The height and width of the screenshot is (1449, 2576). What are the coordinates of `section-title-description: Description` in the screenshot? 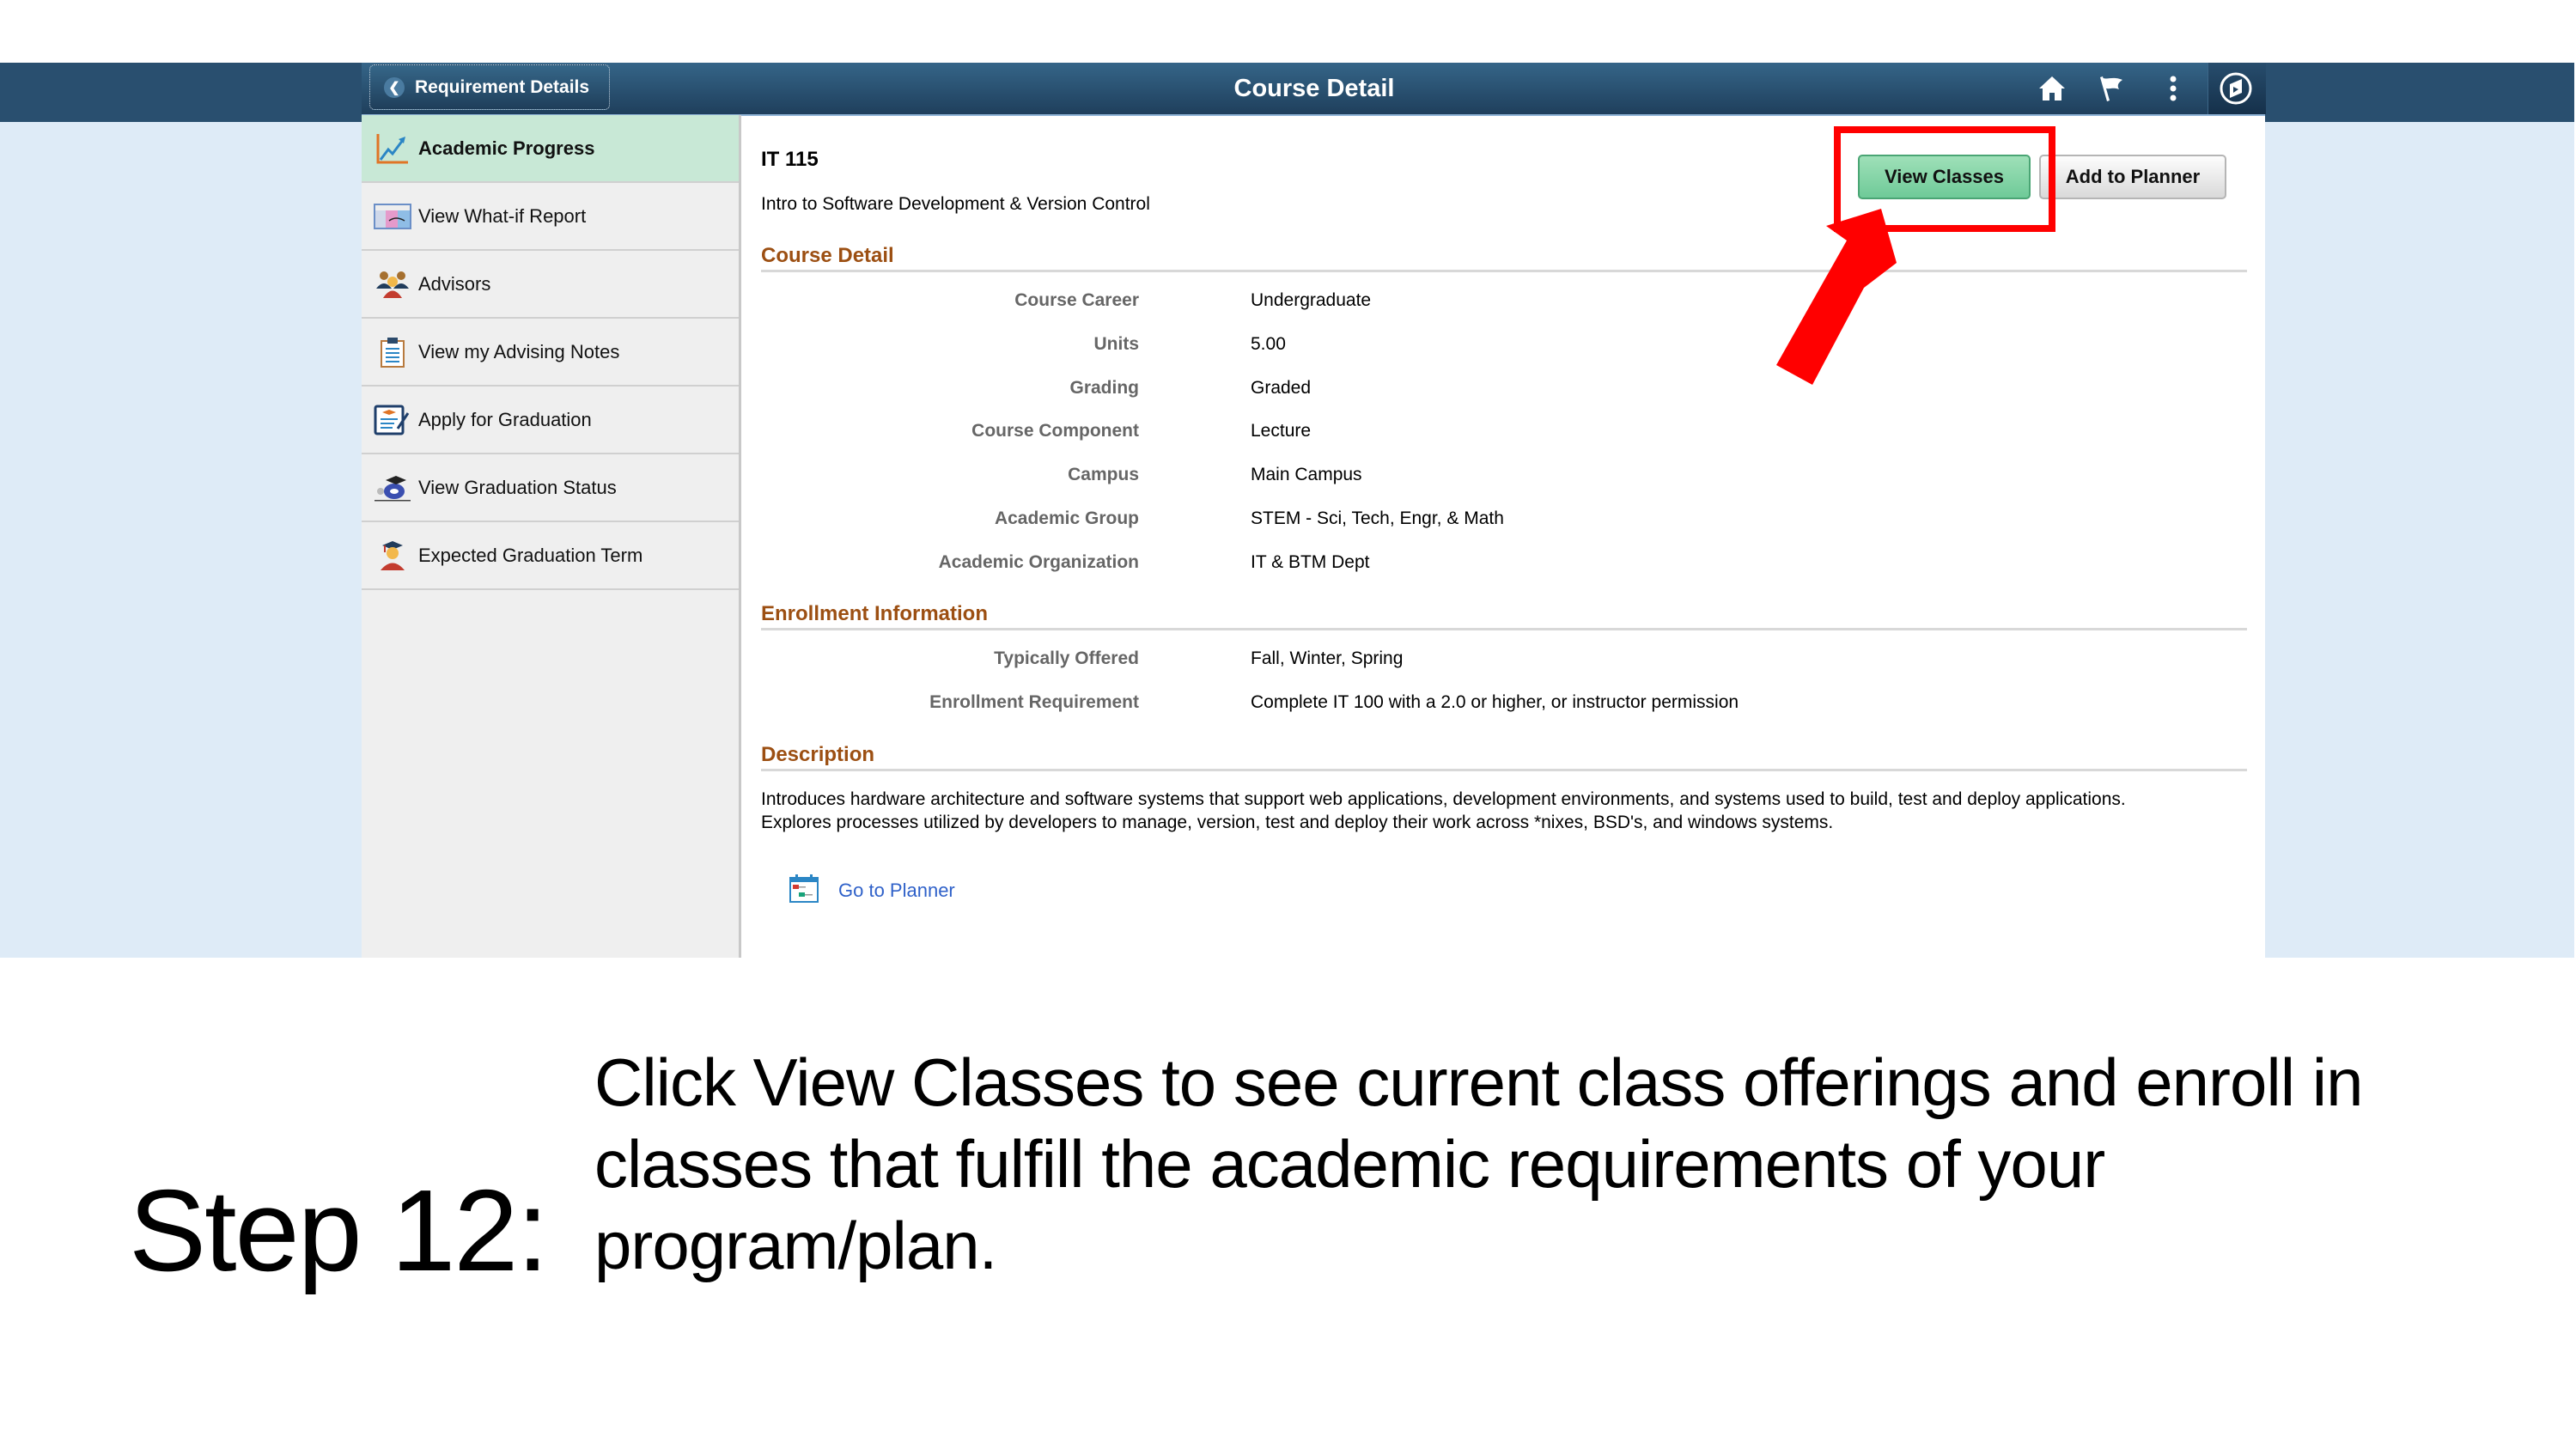 It's located at (1504, 757).